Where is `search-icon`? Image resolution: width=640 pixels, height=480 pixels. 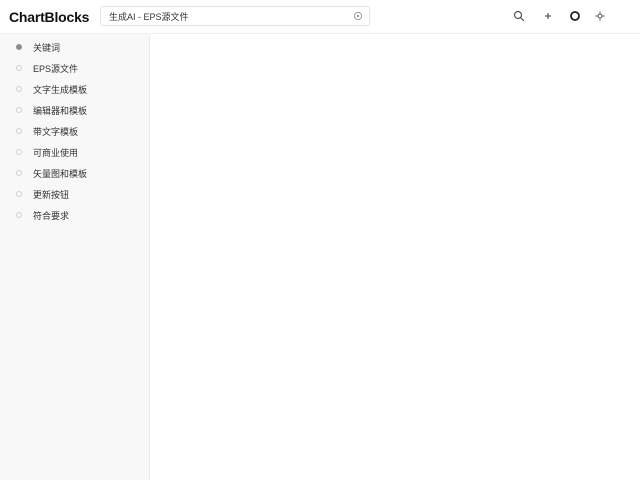
search-icon is located at coordinates (519, 16).